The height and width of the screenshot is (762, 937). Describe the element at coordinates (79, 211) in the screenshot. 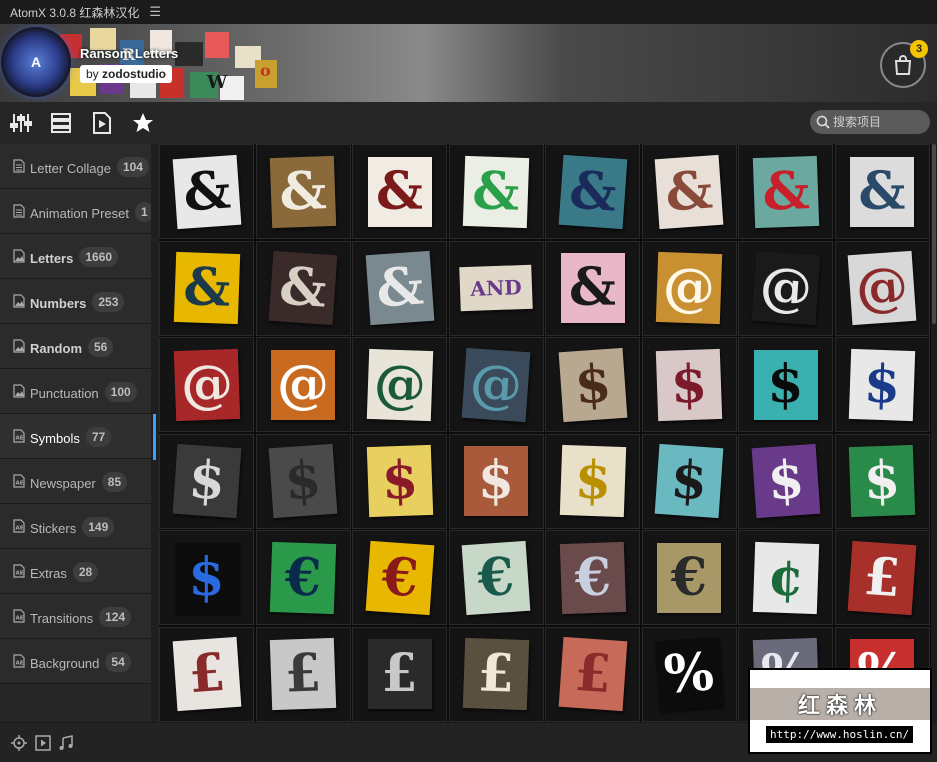

I see `sidebar-item-animation-preset: Animation Preset 1` at that location.